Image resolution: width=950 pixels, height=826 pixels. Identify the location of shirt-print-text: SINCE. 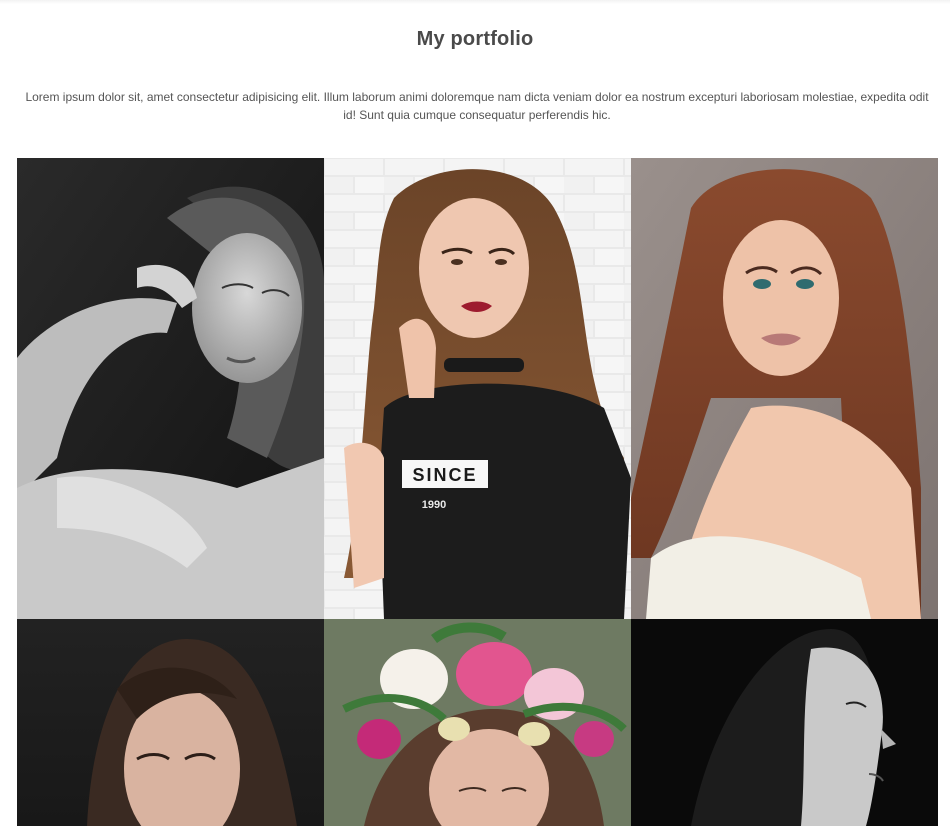
(444, 475).